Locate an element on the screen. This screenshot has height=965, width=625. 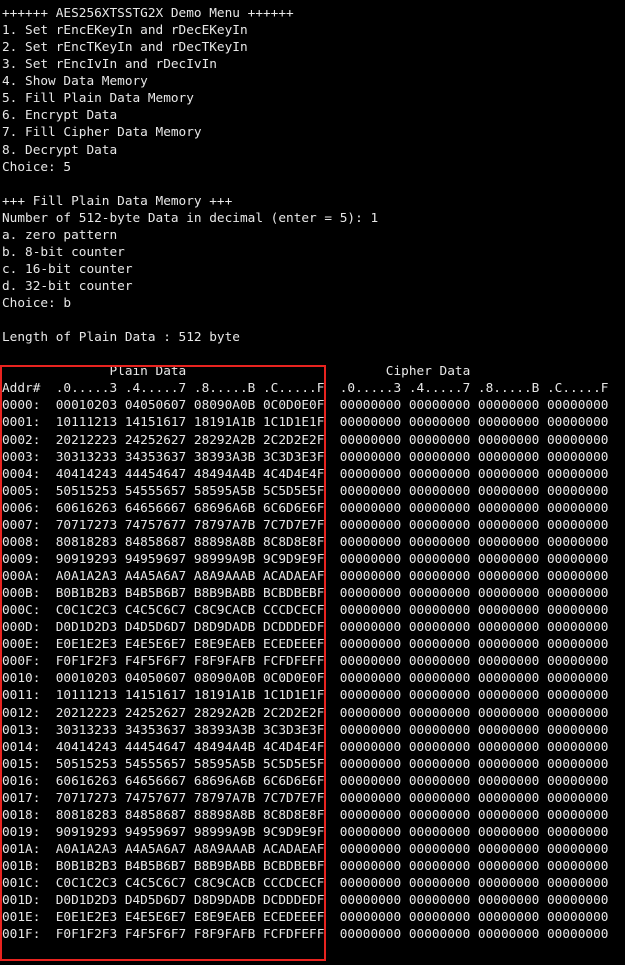
pattern-option: a. zero pattern is located at coordinates (60, 235).